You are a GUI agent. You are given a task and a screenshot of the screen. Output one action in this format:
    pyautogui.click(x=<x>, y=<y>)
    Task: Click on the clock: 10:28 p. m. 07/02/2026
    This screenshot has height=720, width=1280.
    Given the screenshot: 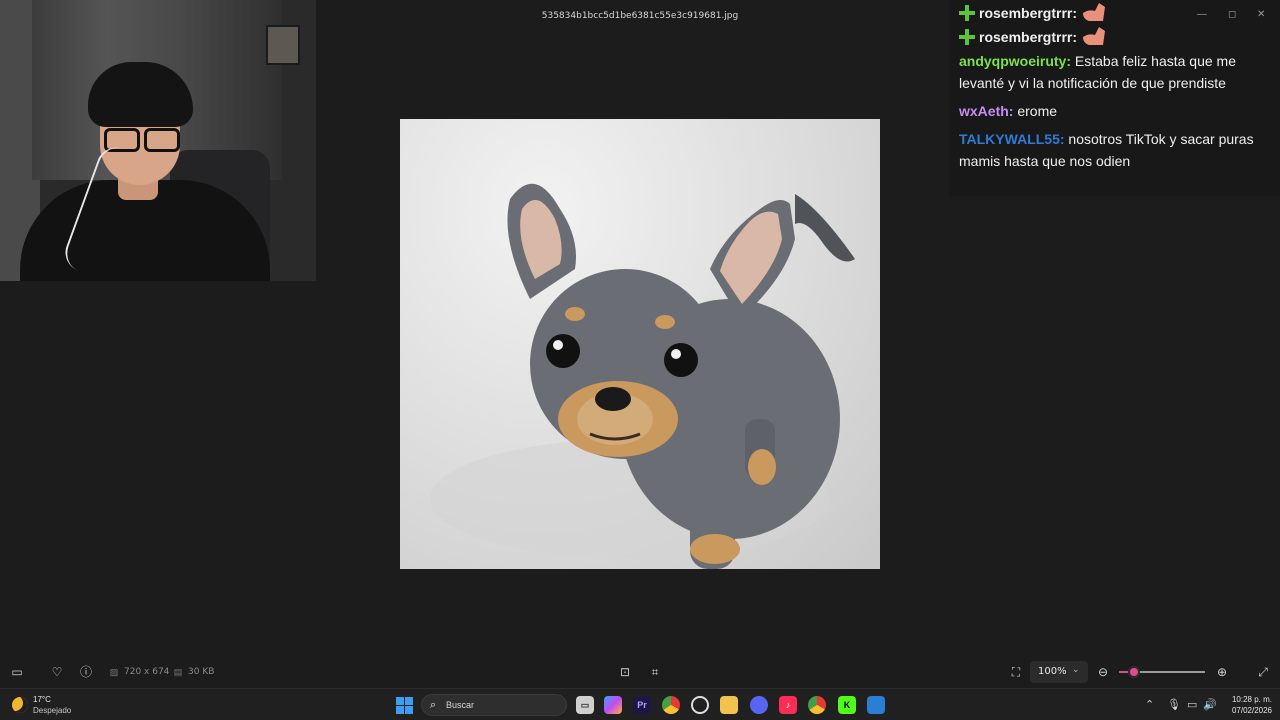 What is the action you would take?
    pyautogui.click(x=1248, y=705)
    